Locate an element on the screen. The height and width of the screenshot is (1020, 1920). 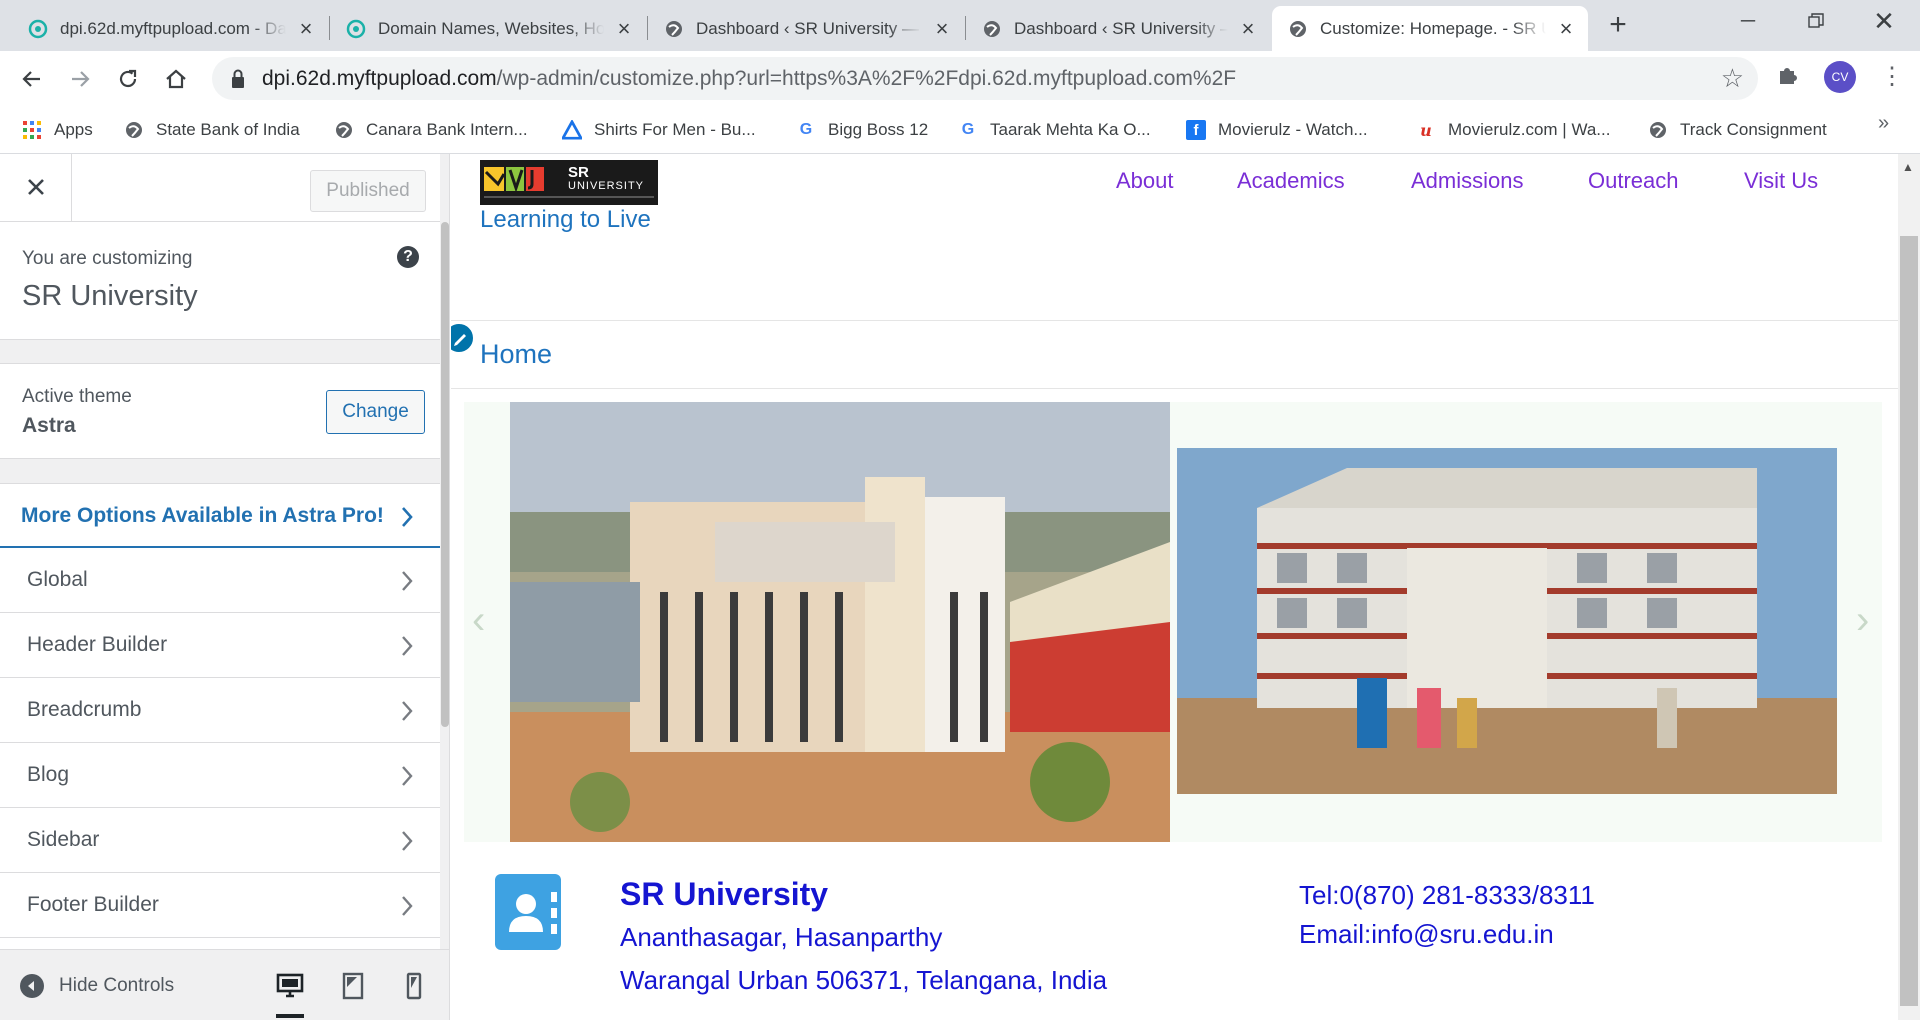
mobile-preview-button is located at coordinates (418, 986).